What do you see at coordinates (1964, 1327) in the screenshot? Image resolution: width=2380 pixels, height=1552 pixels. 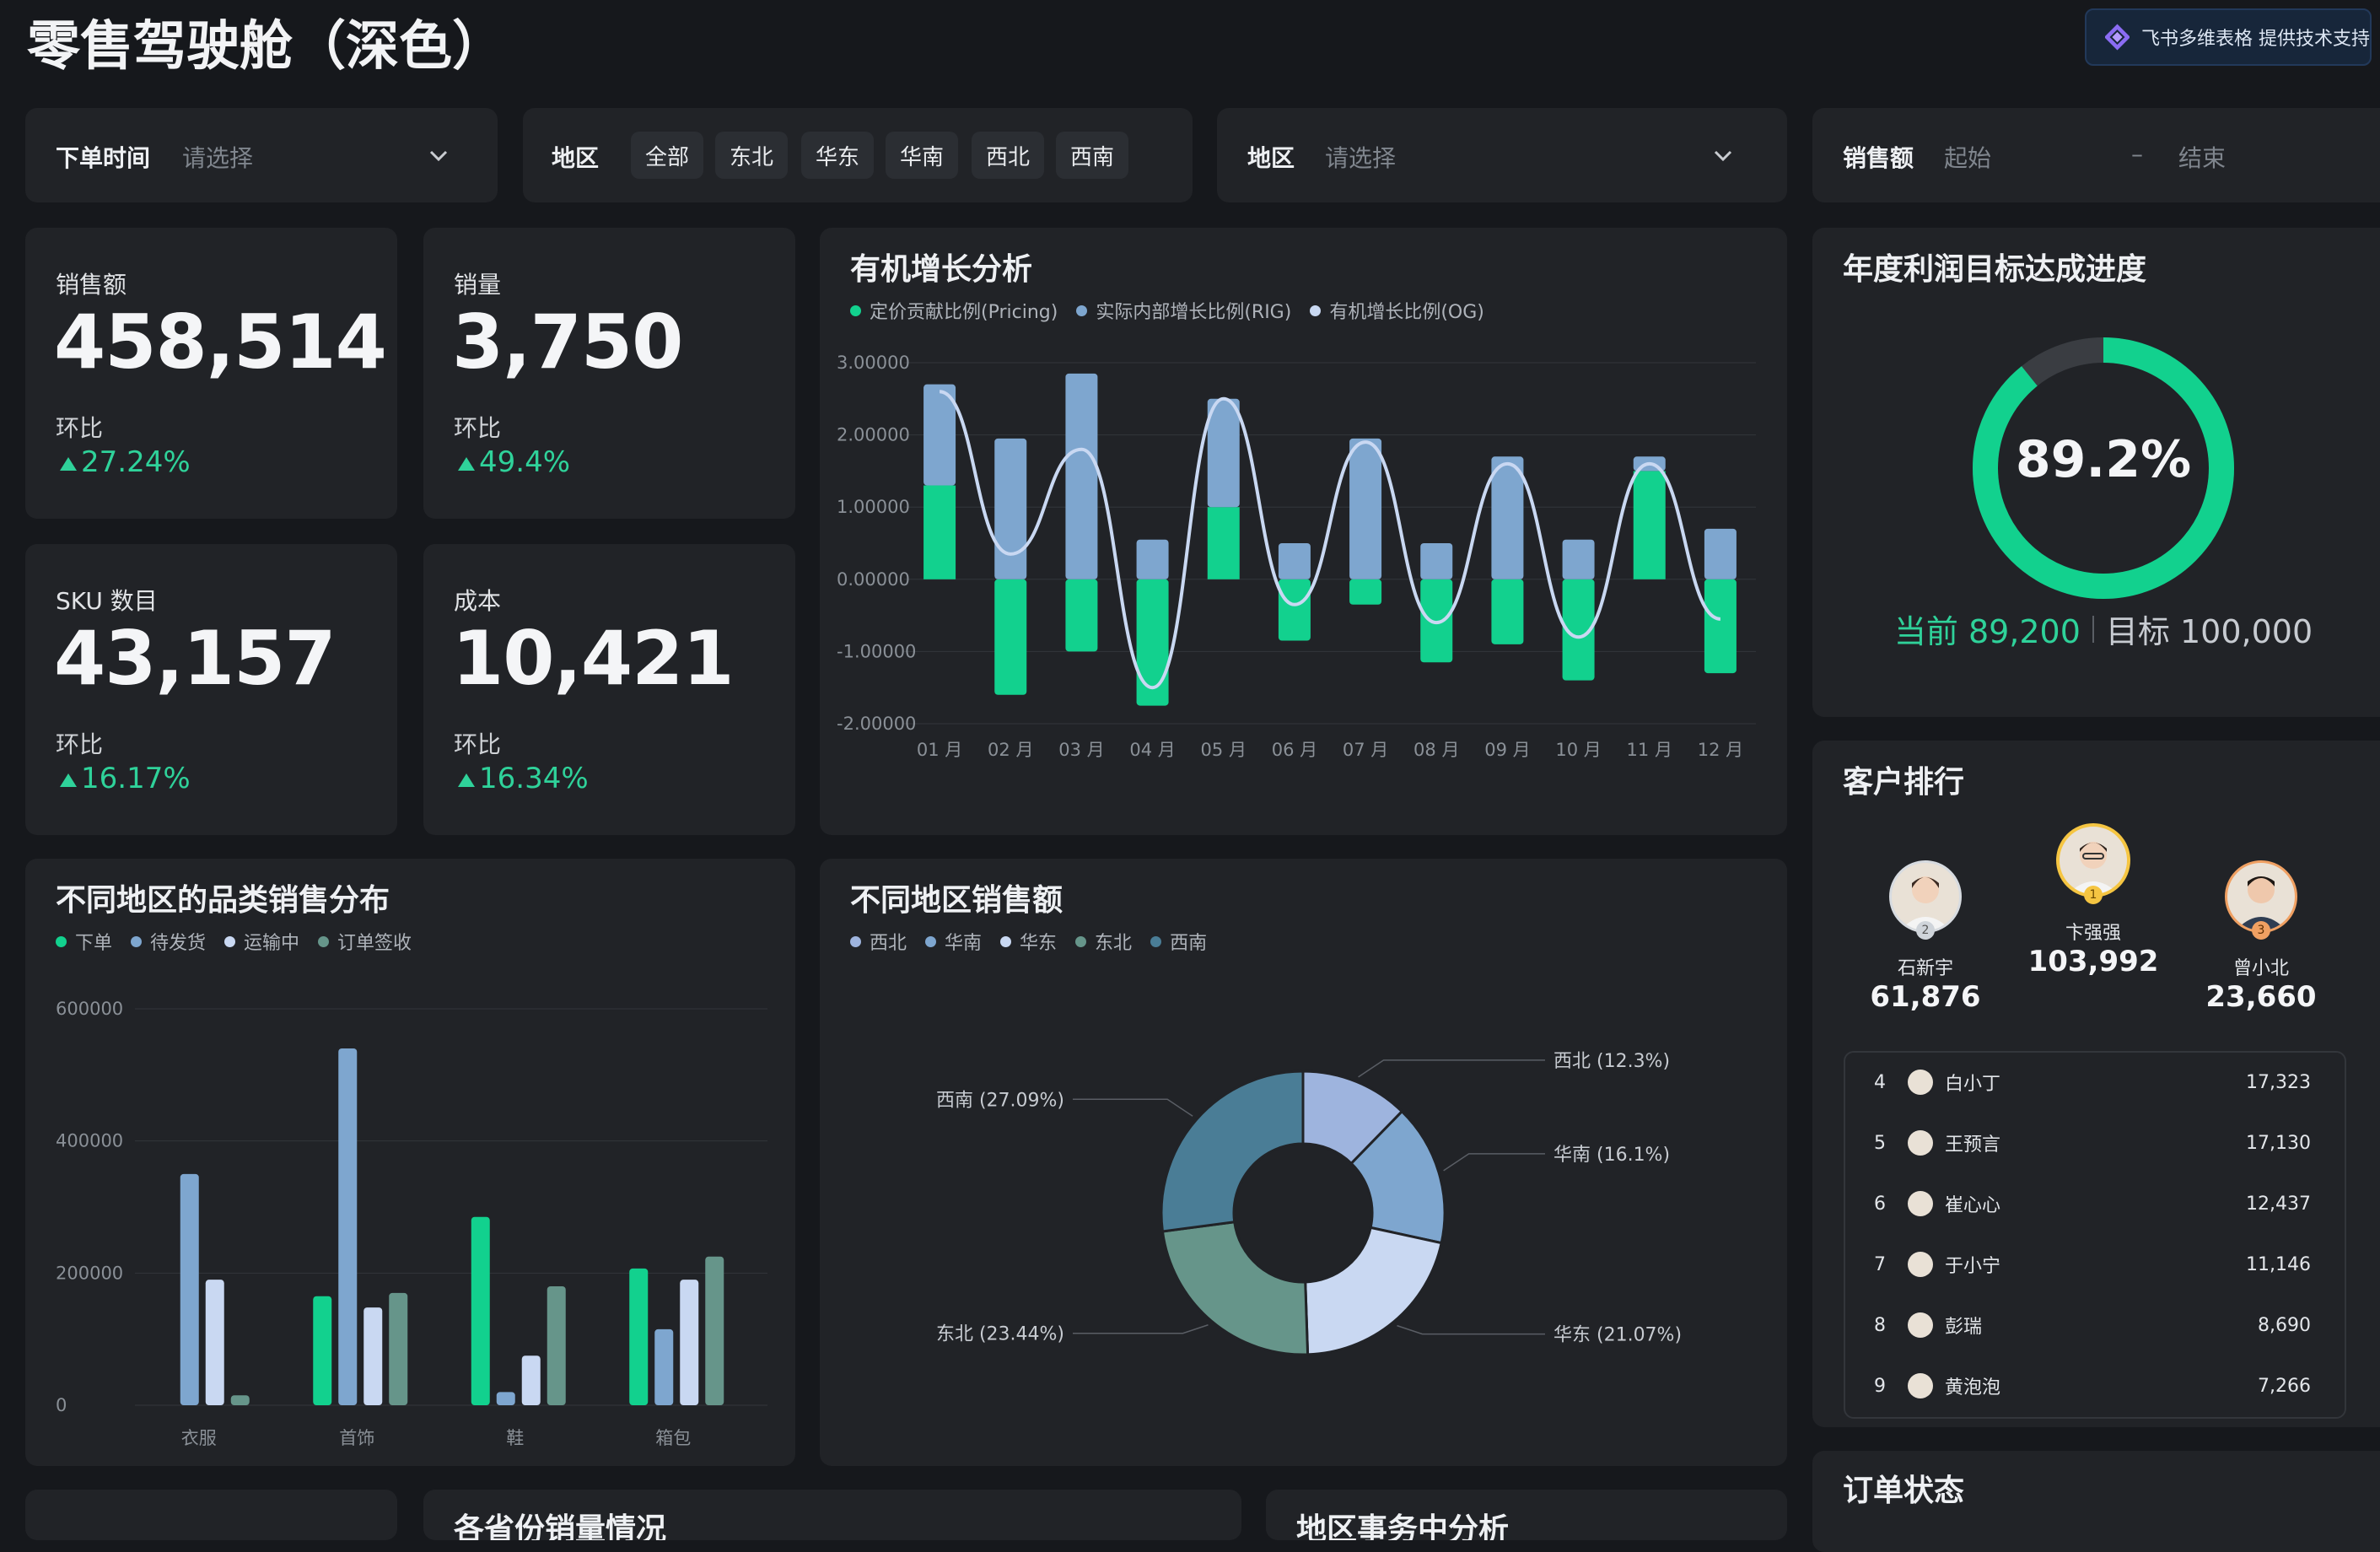 I see `customer-name: 彭瑞` at bounding box center [1964, 1327].